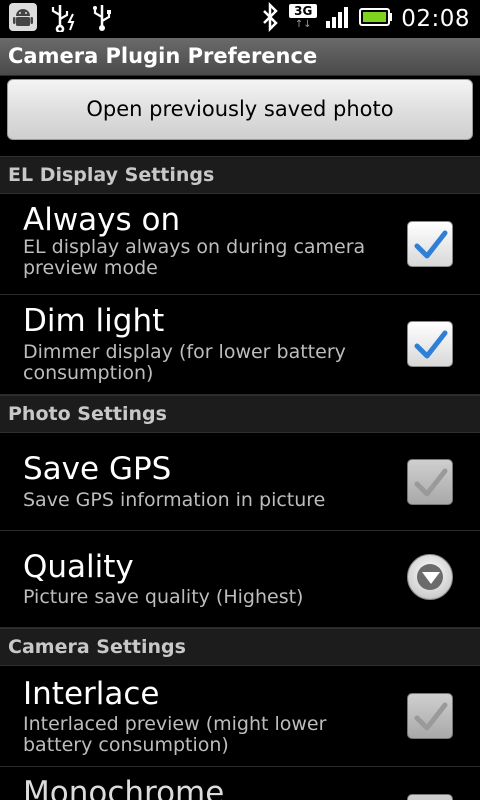 This screenshot has height=800, width=480. I want to click on usb-debug-icon, so click(64, 19).